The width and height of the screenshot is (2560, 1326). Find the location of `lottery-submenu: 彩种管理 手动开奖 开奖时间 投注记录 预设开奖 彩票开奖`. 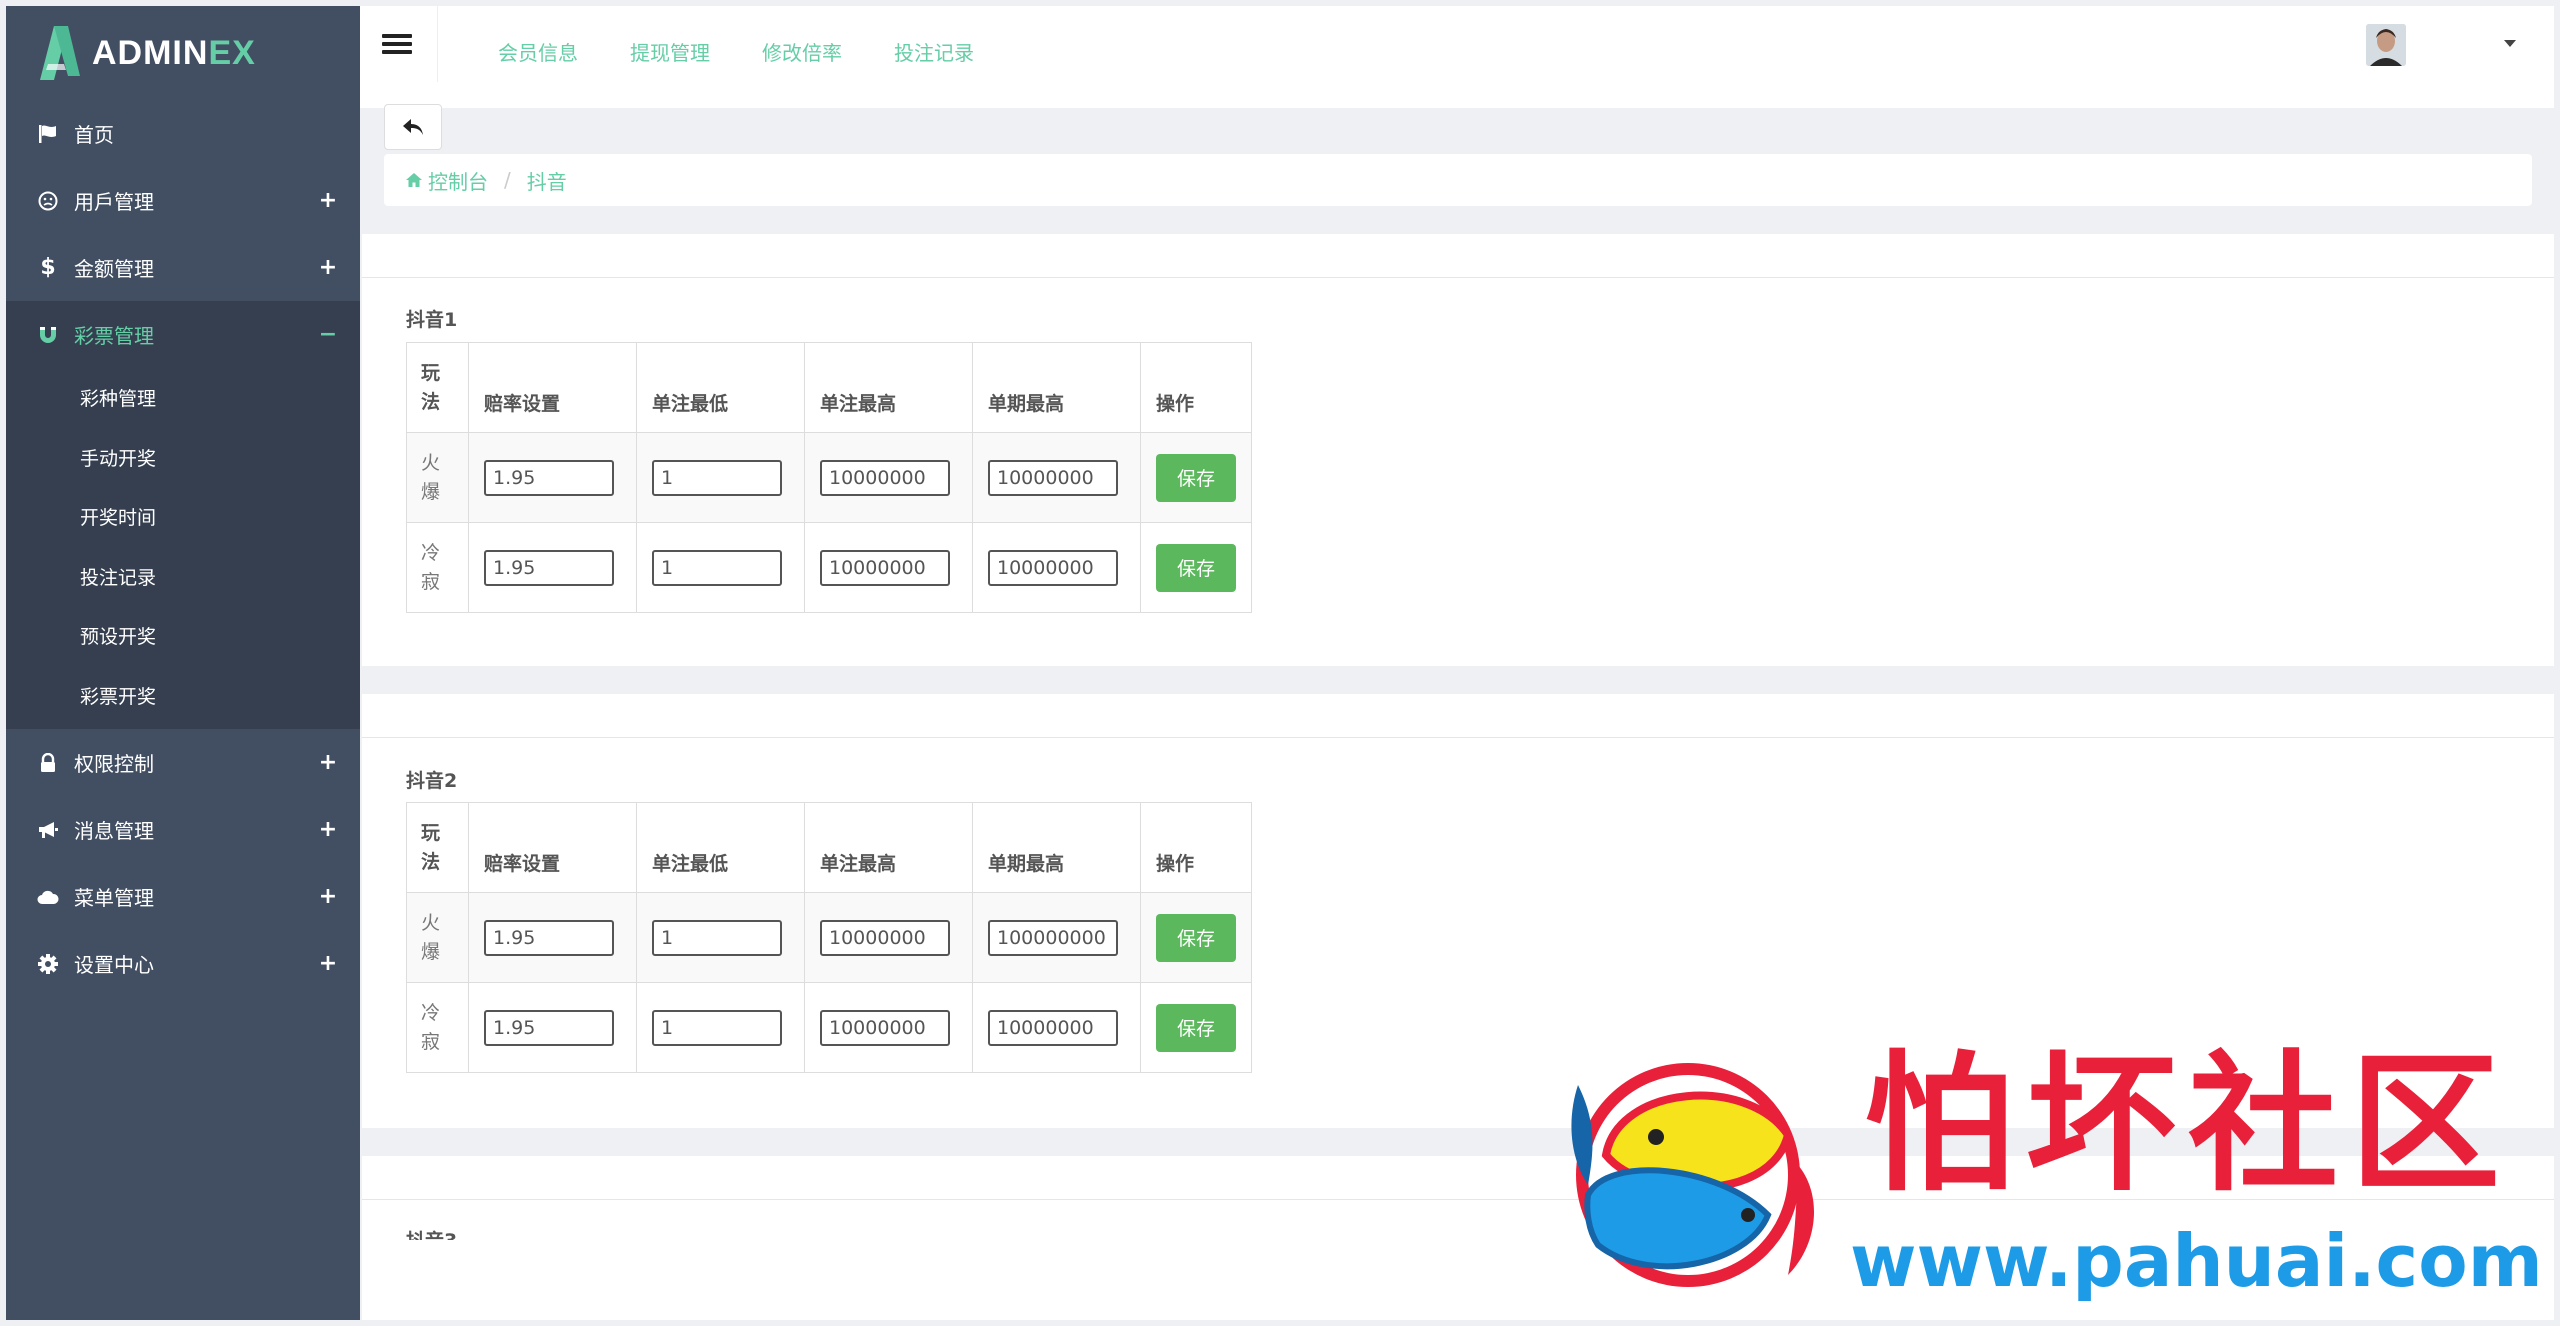

lottery-submenu: 彩种管理 手动开奖 开奖时间 投注记录 预设开奖 彩票开奖 is located at coordinates (183, 548).